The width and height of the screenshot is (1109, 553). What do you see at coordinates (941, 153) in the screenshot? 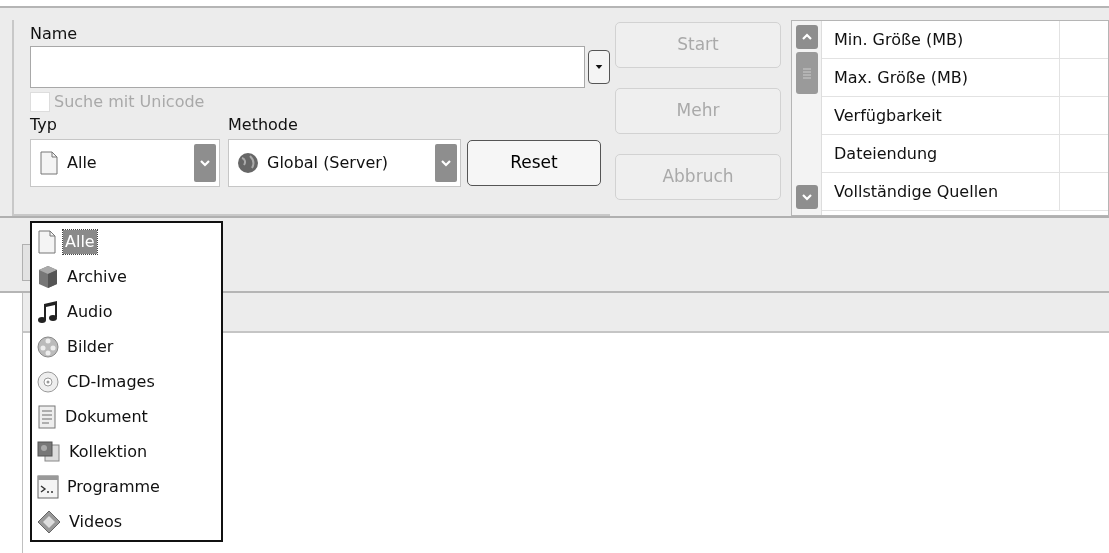
I see `table-cell: Dateiendung` at bounding box center [941, 153].